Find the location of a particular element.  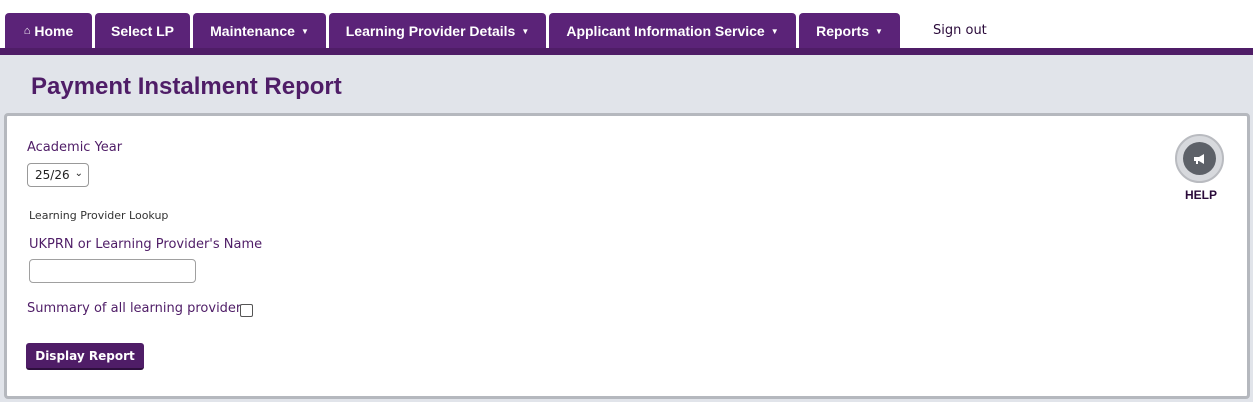

tab-select-lp: Select LP is located at coordinates (142, 31).